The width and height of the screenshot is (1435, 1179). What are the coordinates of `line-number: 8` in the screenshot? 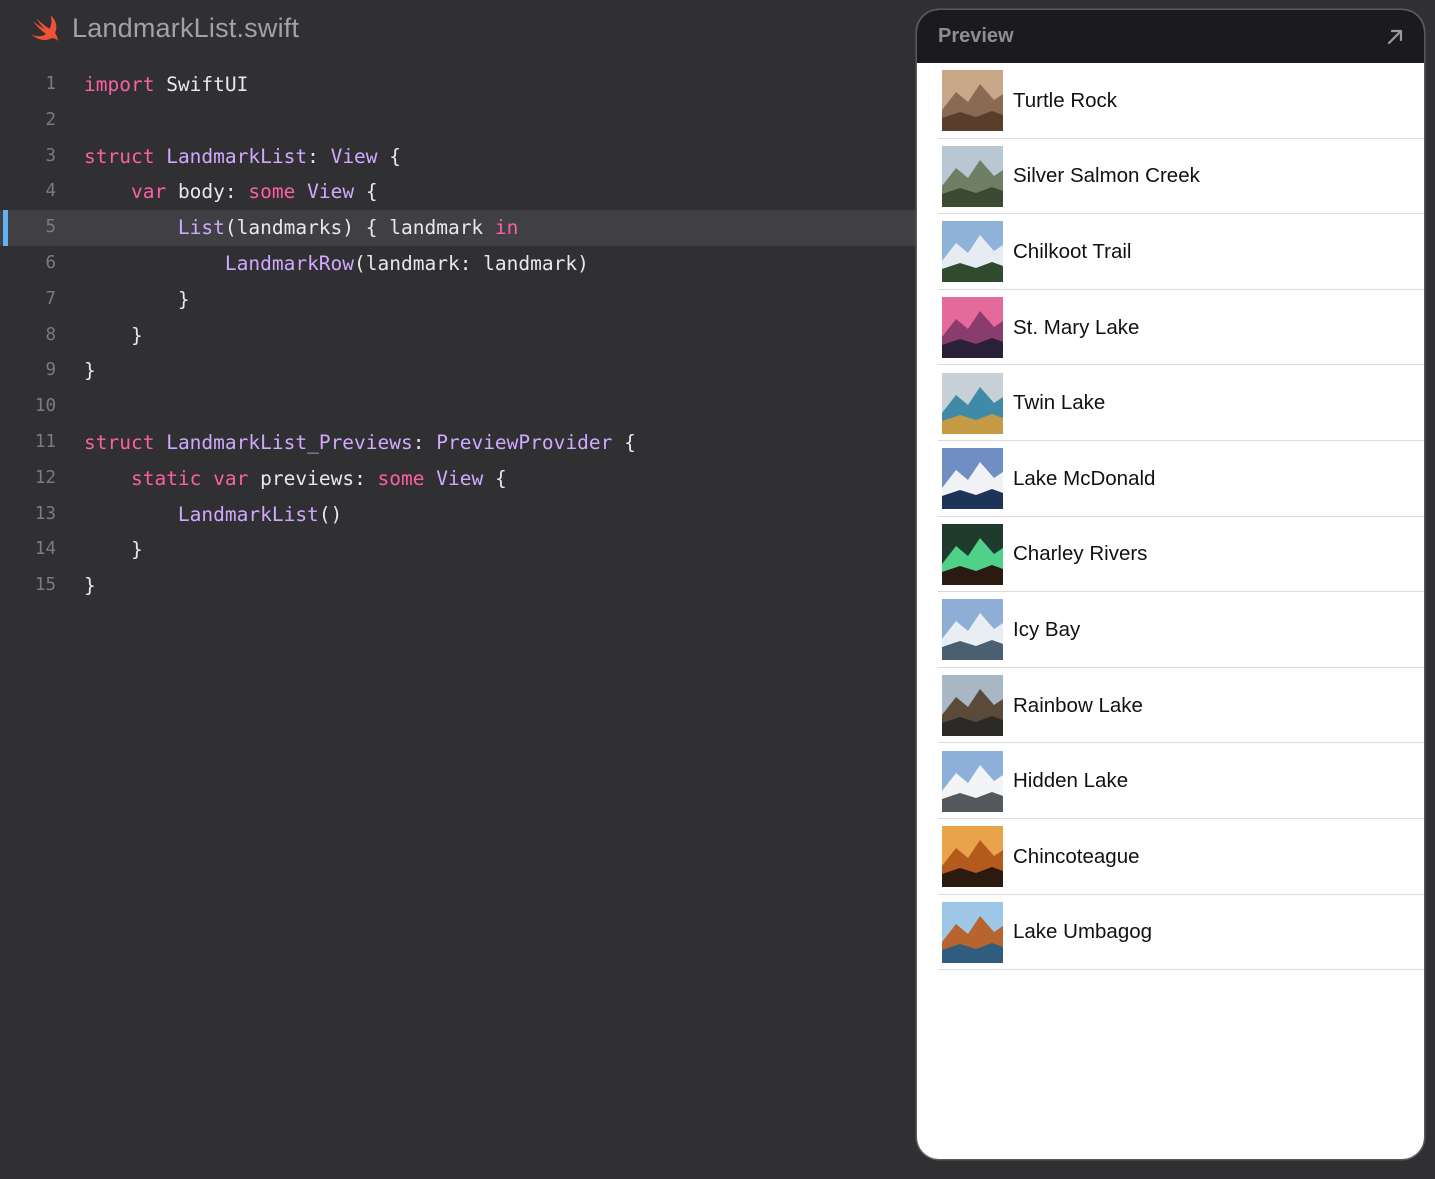 It's located at (50, 334).